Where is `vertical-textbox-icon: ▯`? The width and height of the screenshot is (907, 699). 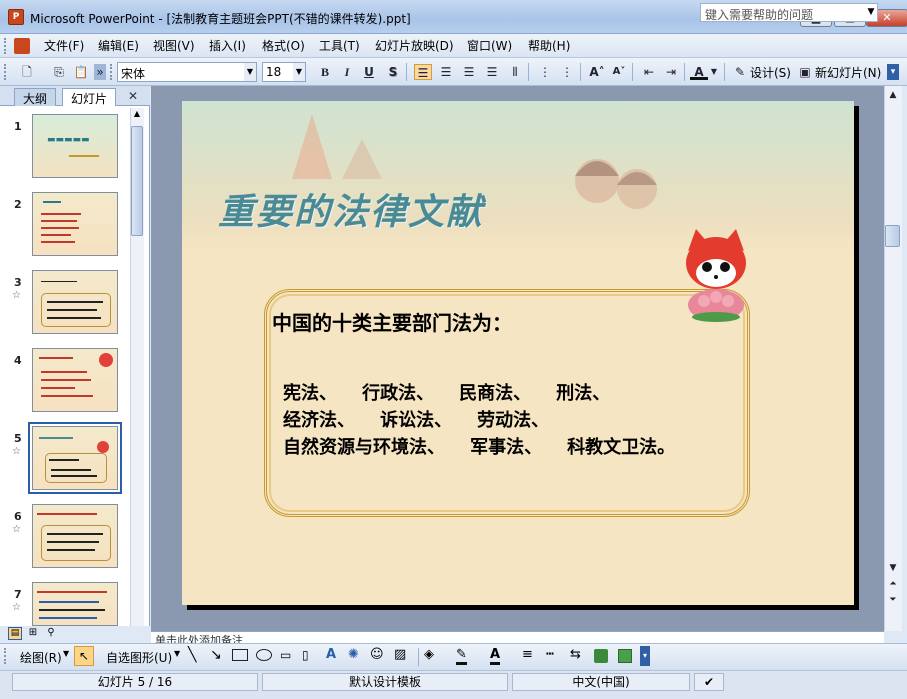
vertical-textbox-icon: ▯ is located at coordinates (305, 655).